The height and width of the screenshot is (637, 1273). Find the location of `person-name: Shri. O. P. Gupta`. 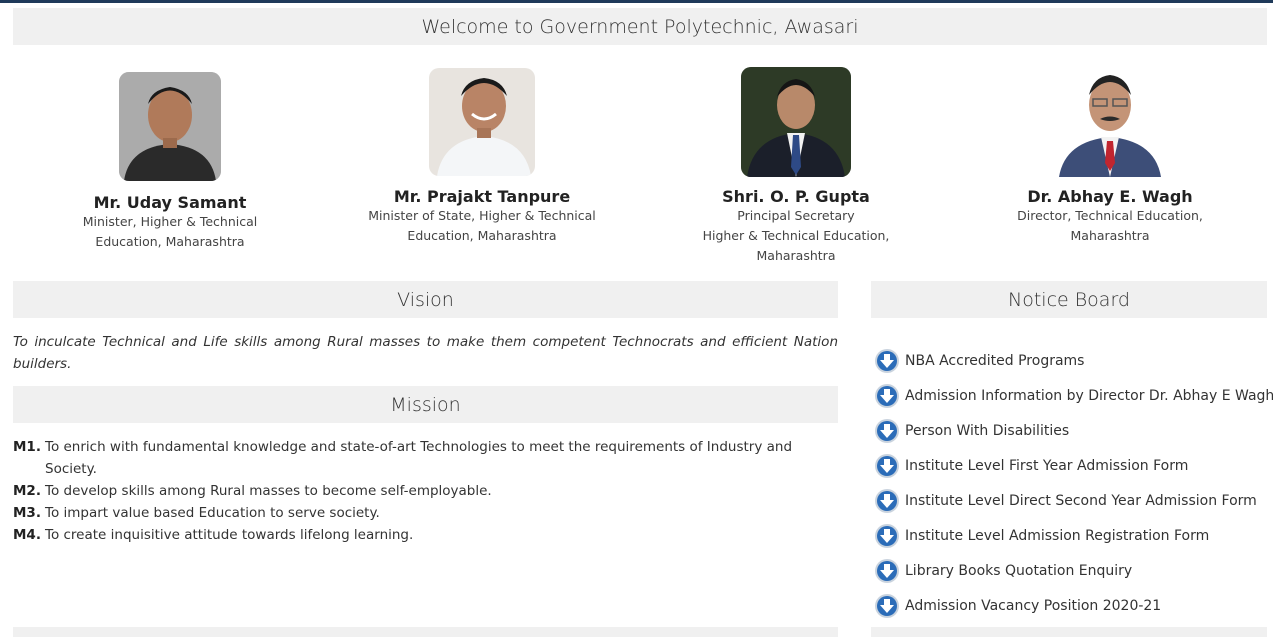

person-name: Shri. O. P. Gupta is located at coordinates (796, 196).